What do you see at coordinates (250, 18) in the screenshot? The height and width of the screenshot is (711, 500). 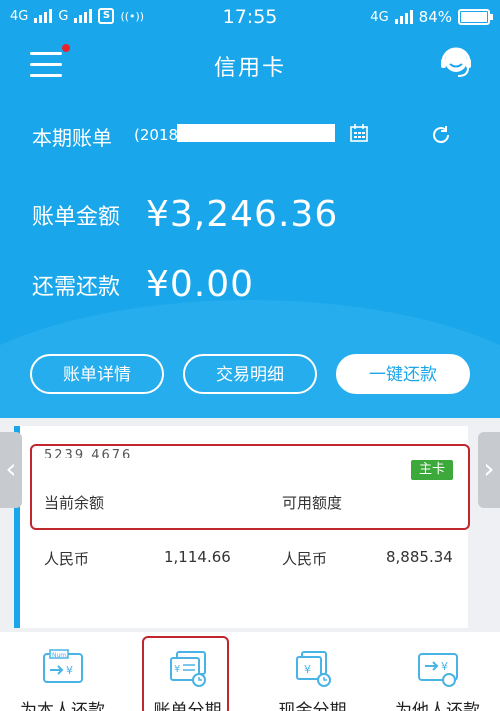 I see `status-bar: 4G G S ((•)) 17:55 4G 84%` at bounding box center [250, 18].